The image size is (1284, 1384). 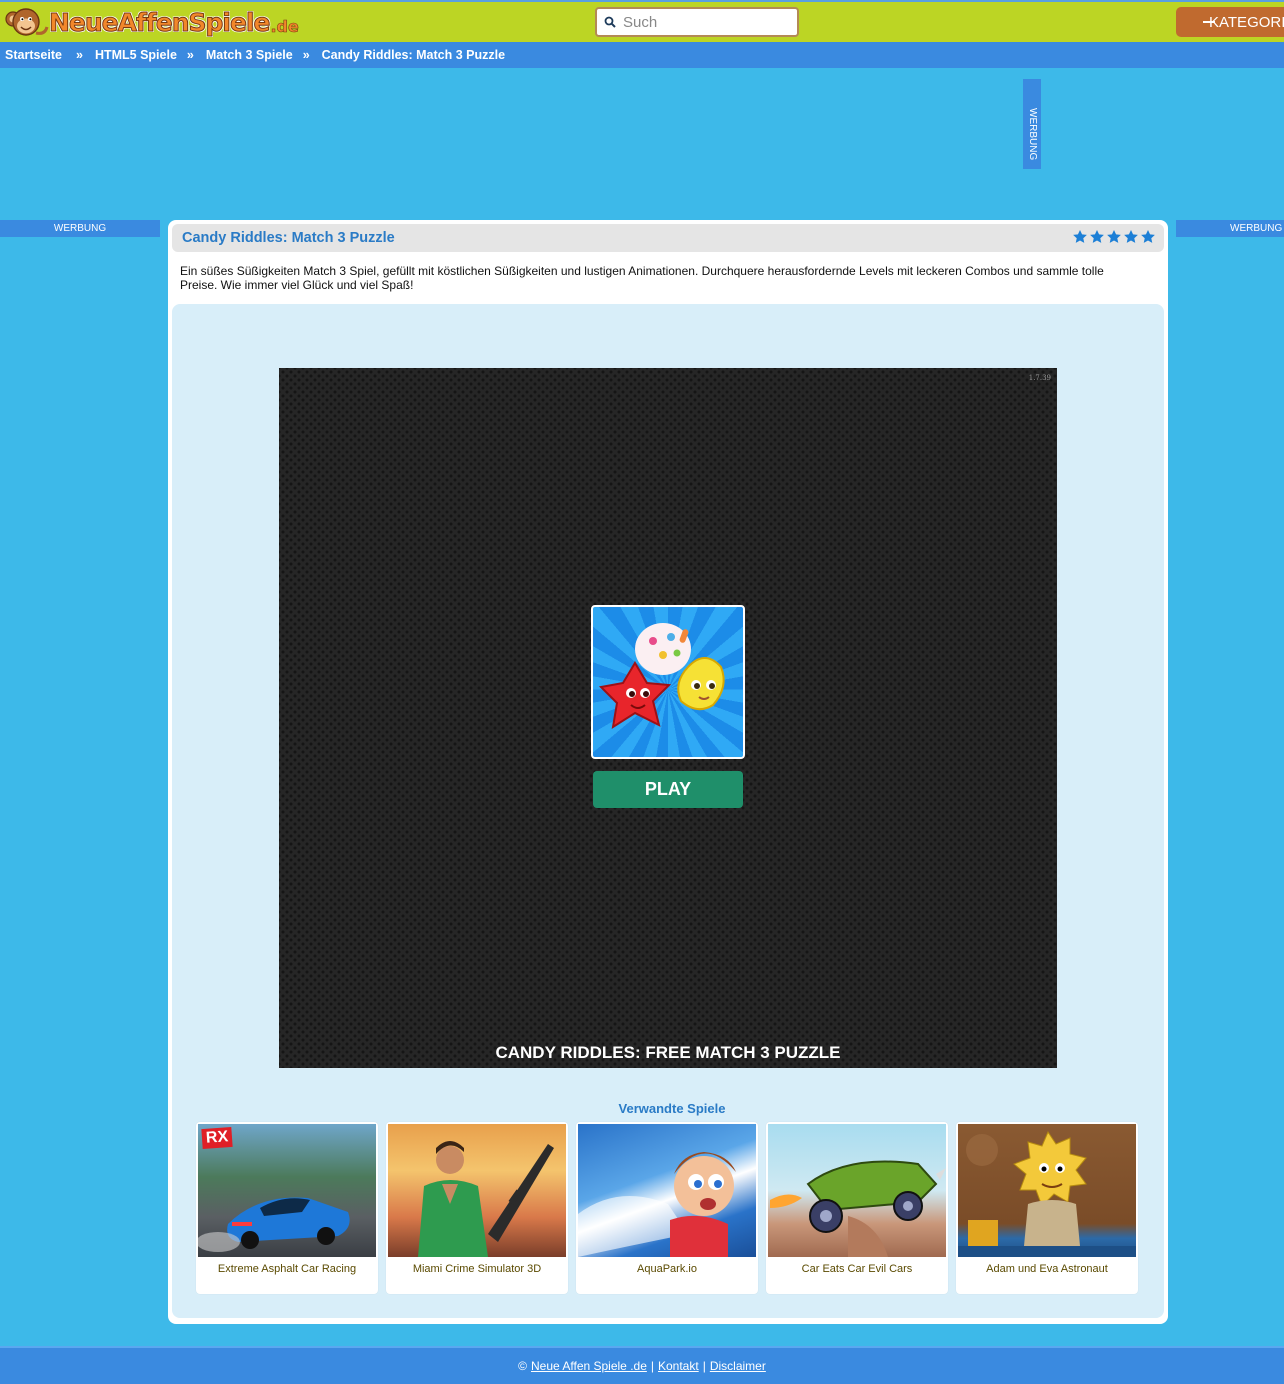 I want to click on categories-button: KATEGORIEN, so click(x=1230, y=22).